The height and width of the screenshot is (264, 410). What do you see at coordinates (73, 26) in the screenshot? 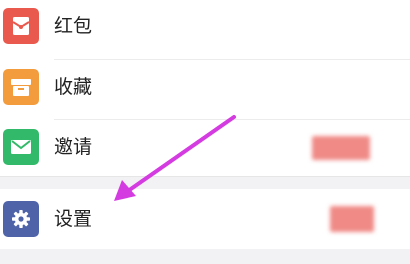
I see `menu-item-label: 红包` at bounding box center [73, 26].